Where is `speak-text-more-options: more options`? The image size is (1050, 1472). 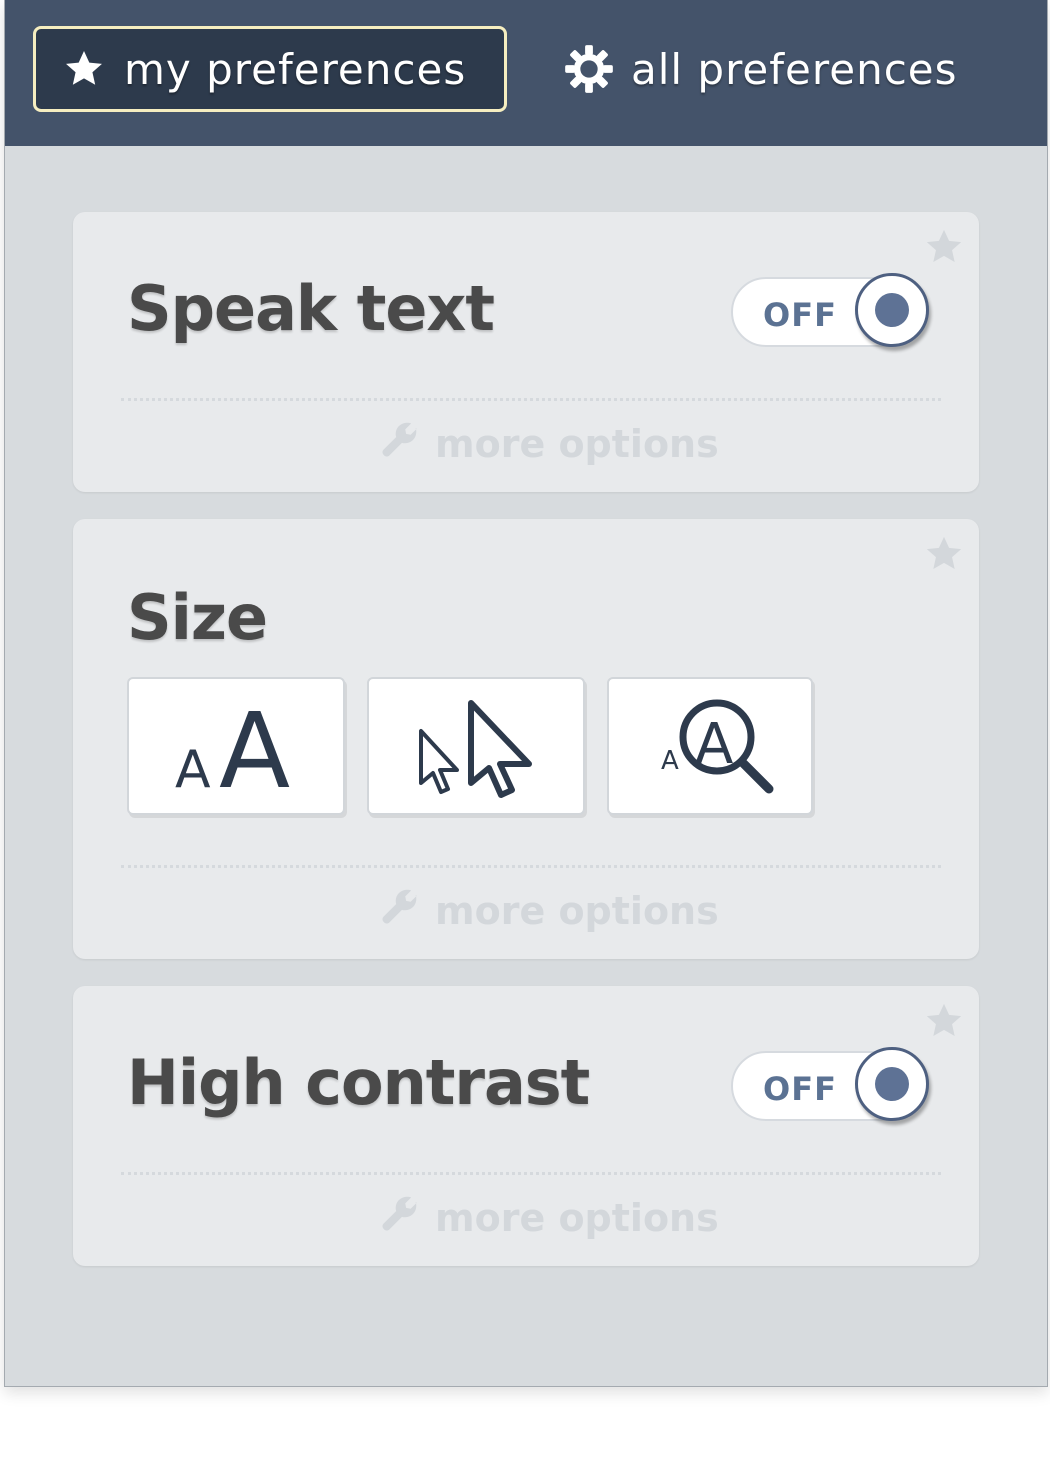 speak-text-more-options: more options is located at coordinates (549, 443).